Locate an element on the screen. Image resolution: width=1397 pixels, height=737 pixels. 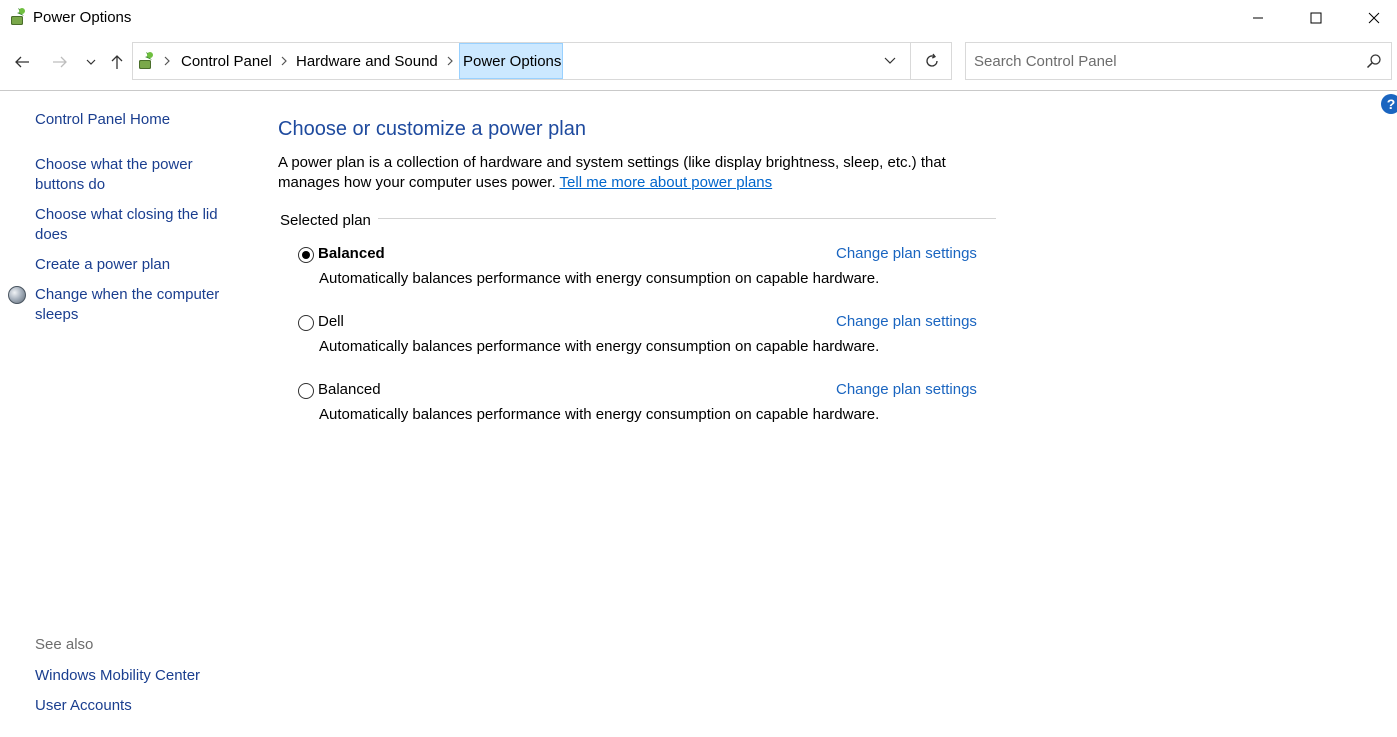
arrow-up-icon is located at coordinates (117, 62).